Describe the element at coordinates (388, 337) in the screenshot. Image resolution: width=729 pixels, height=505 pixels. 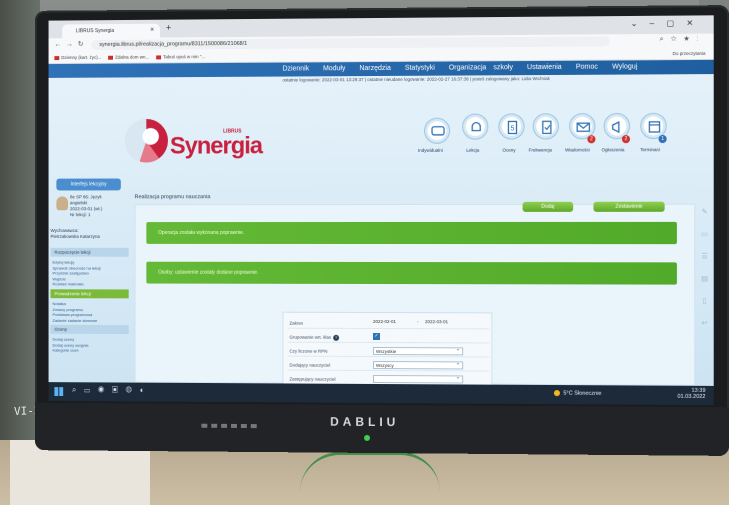
I see `group-row: Grupowanie wrt. klas? ✓` at that location.